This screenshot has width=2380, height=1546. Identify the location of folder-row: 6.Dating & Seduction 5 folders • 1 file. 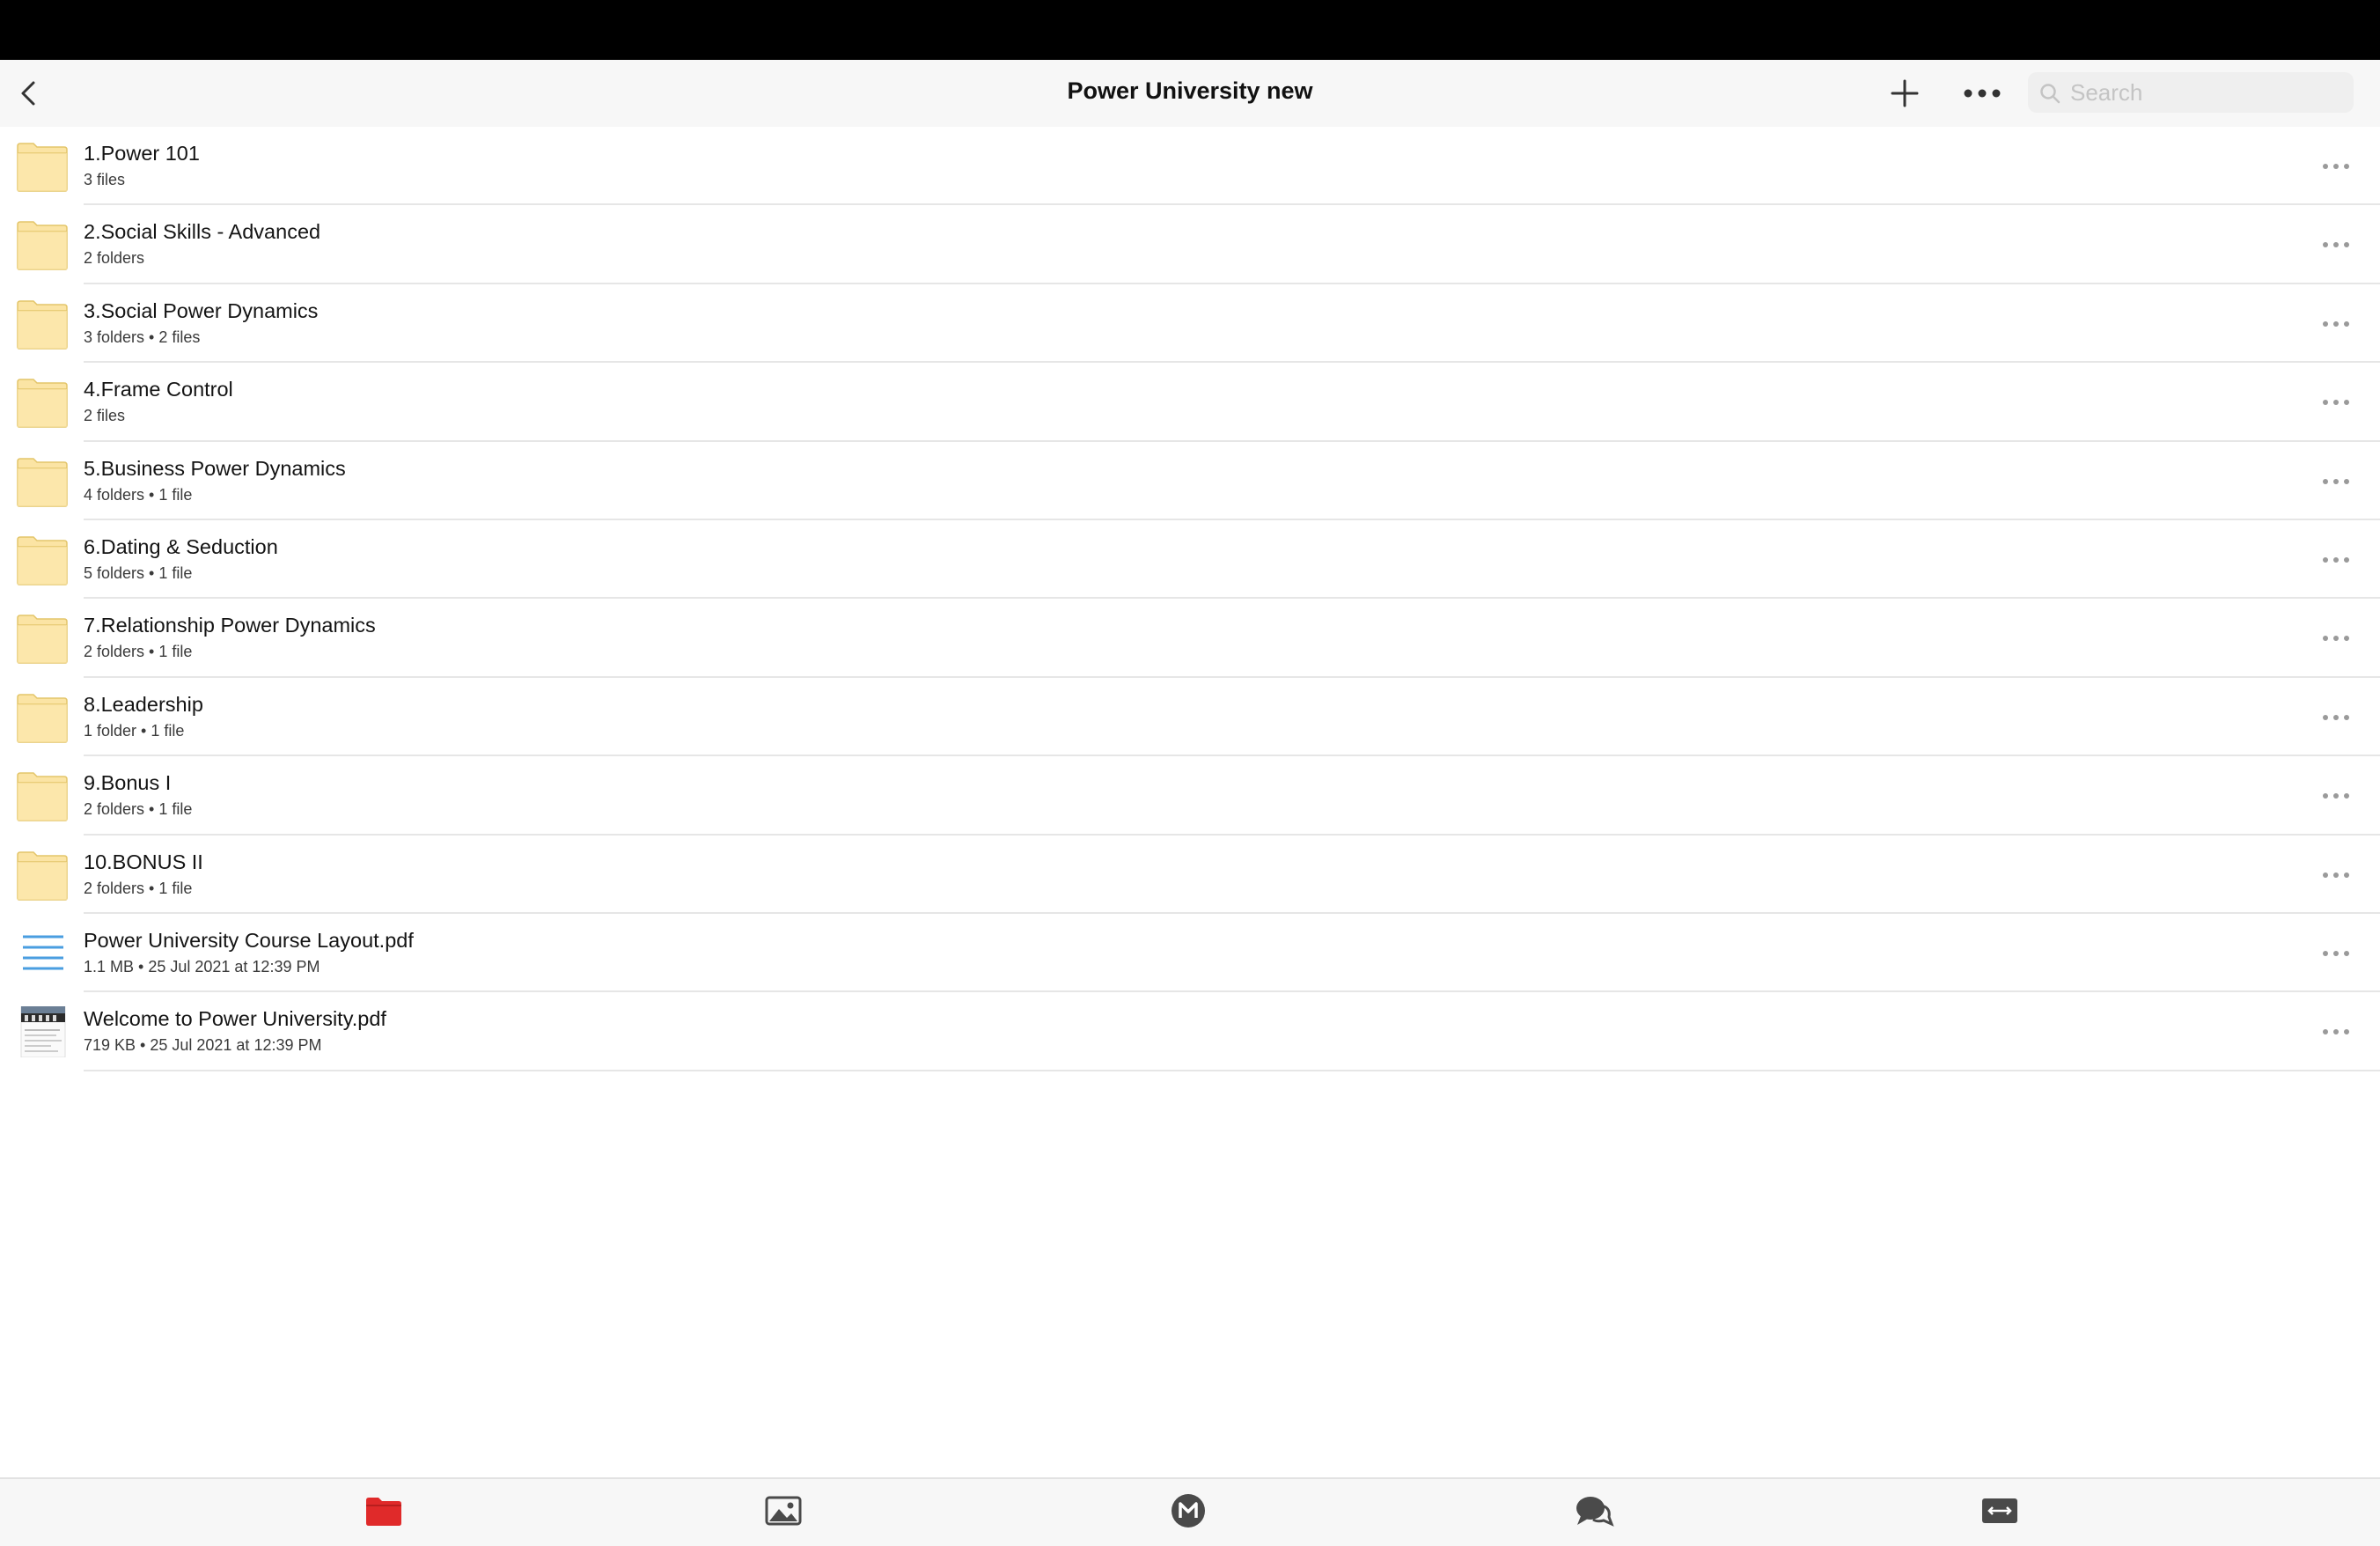
(1190, 560).